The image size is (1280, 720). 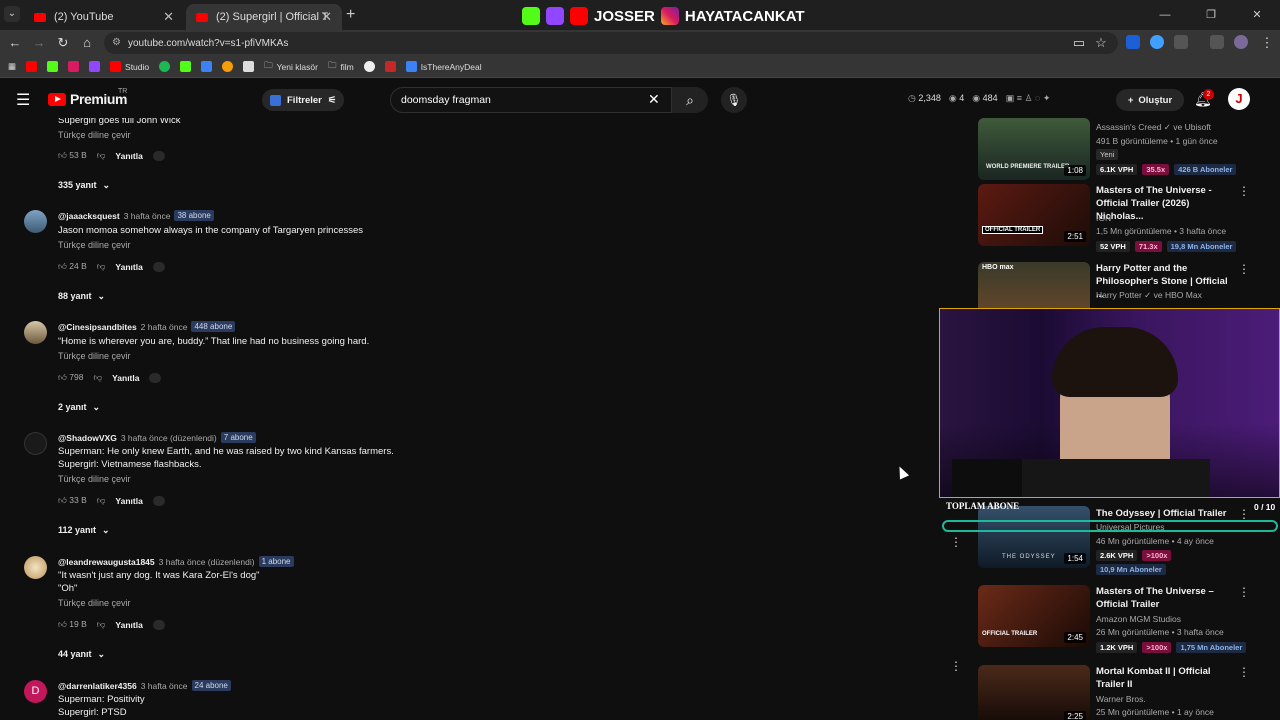 I want to click on replies-toggle: 335 yanıt ⌄, so click(x=84, y=185).